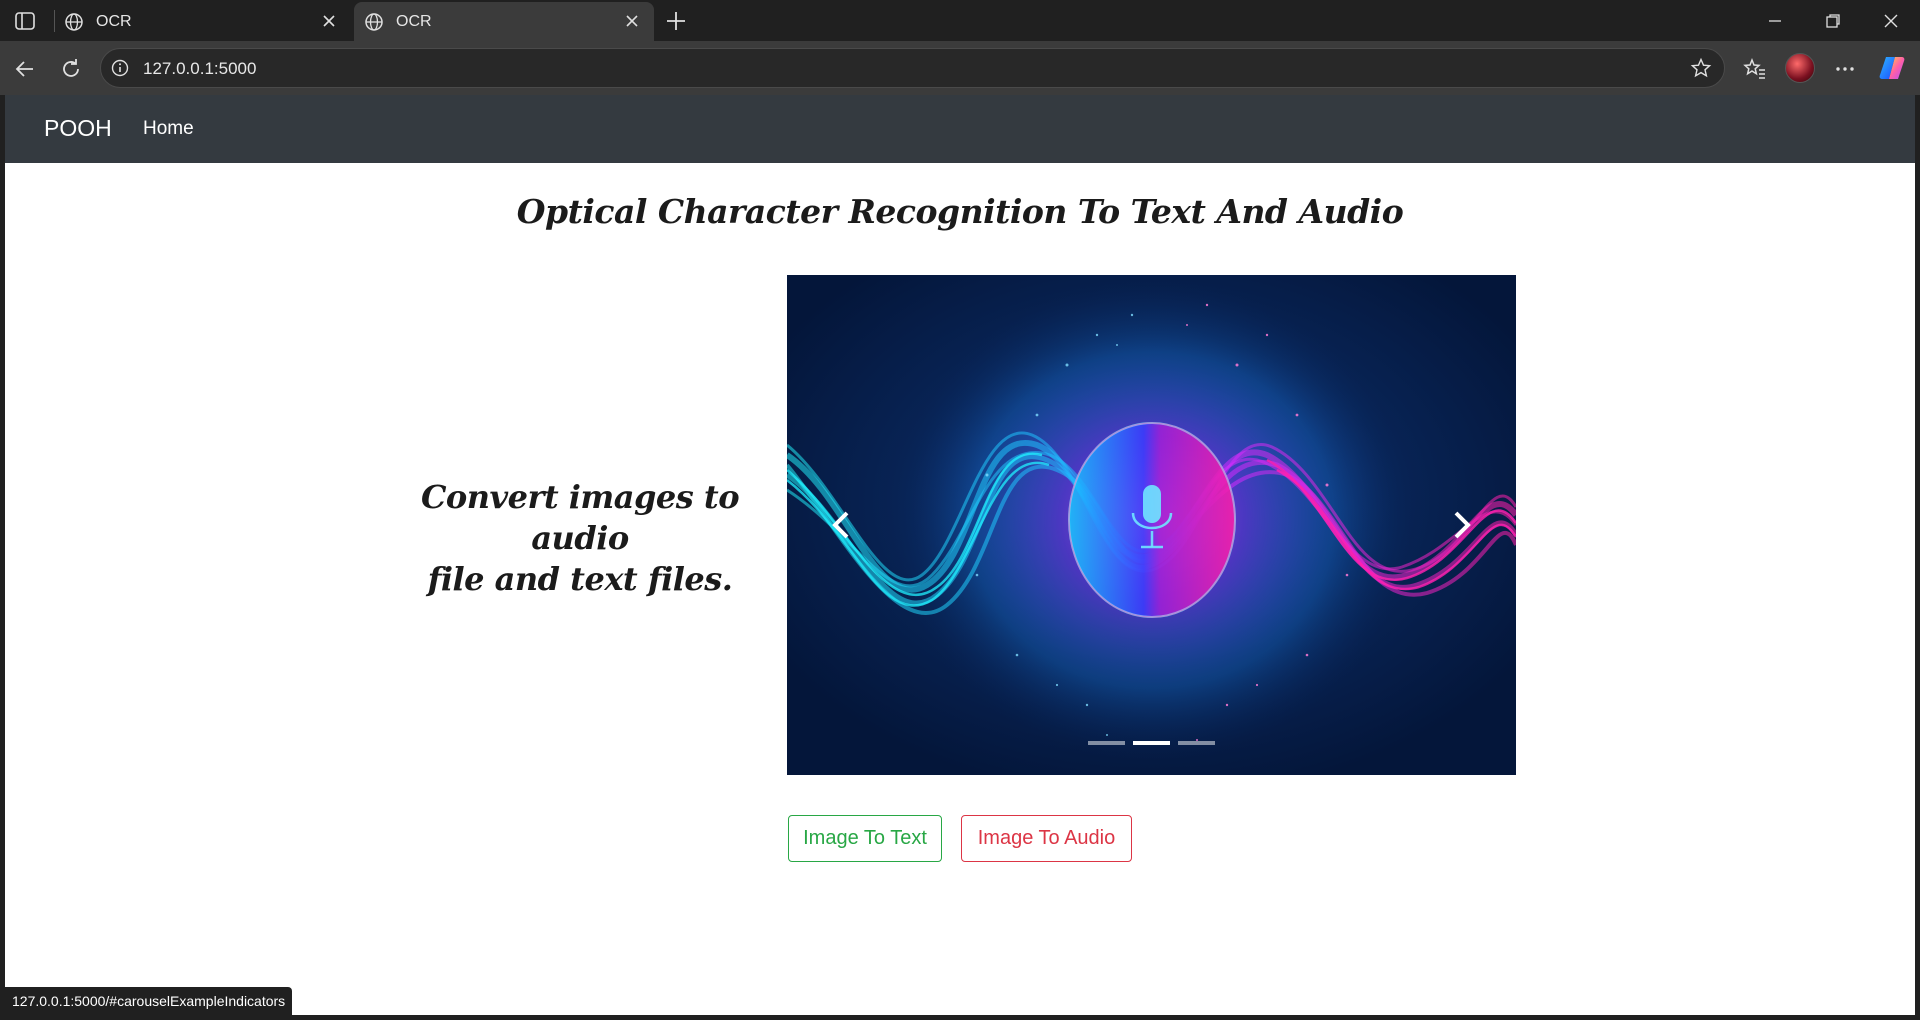 The width and height of the screenshot is (1920, 1020). Describe the element at coordinates (202, 21) in the screenshot. I see `tab-ocr-1: OCR` at that location.